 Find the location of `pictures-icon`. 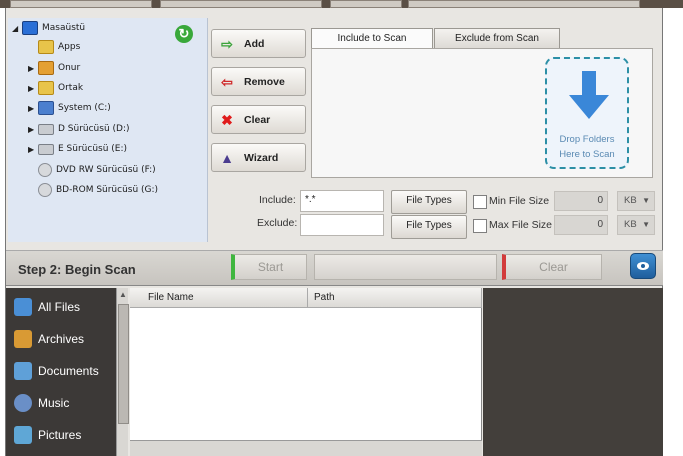

pictures-icon is located at coordinates (23, 435).